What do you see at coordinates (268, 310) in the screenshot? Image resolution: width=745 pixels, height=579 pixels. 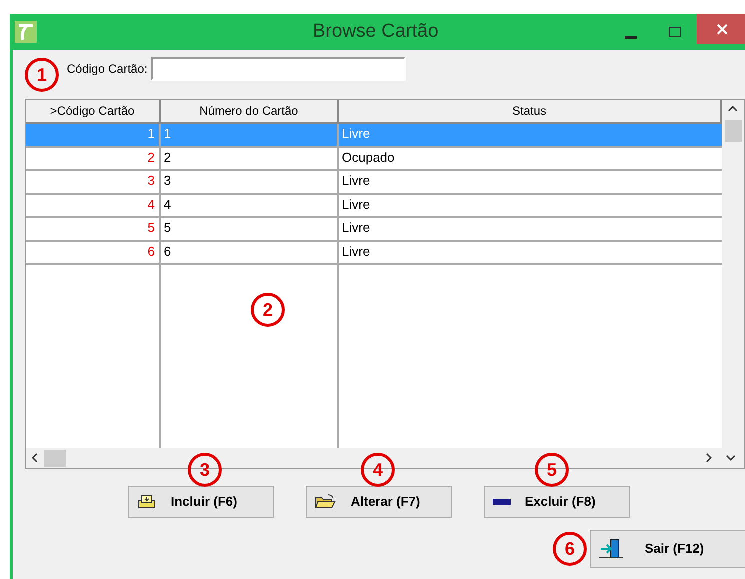 I see `callout-number: 2` at bounding box center [268, 310].